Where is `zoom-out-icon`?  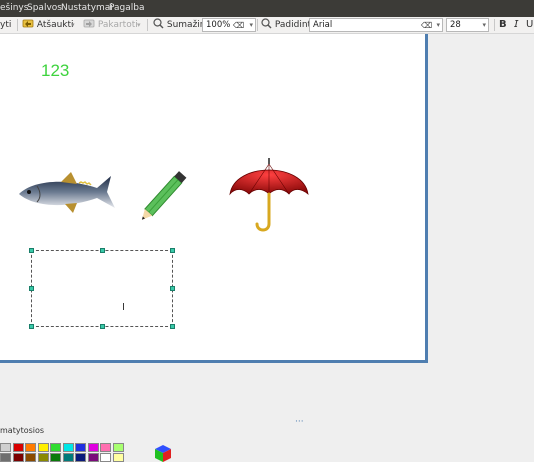
zoom-out-icon is located at coordinates (158, 23).